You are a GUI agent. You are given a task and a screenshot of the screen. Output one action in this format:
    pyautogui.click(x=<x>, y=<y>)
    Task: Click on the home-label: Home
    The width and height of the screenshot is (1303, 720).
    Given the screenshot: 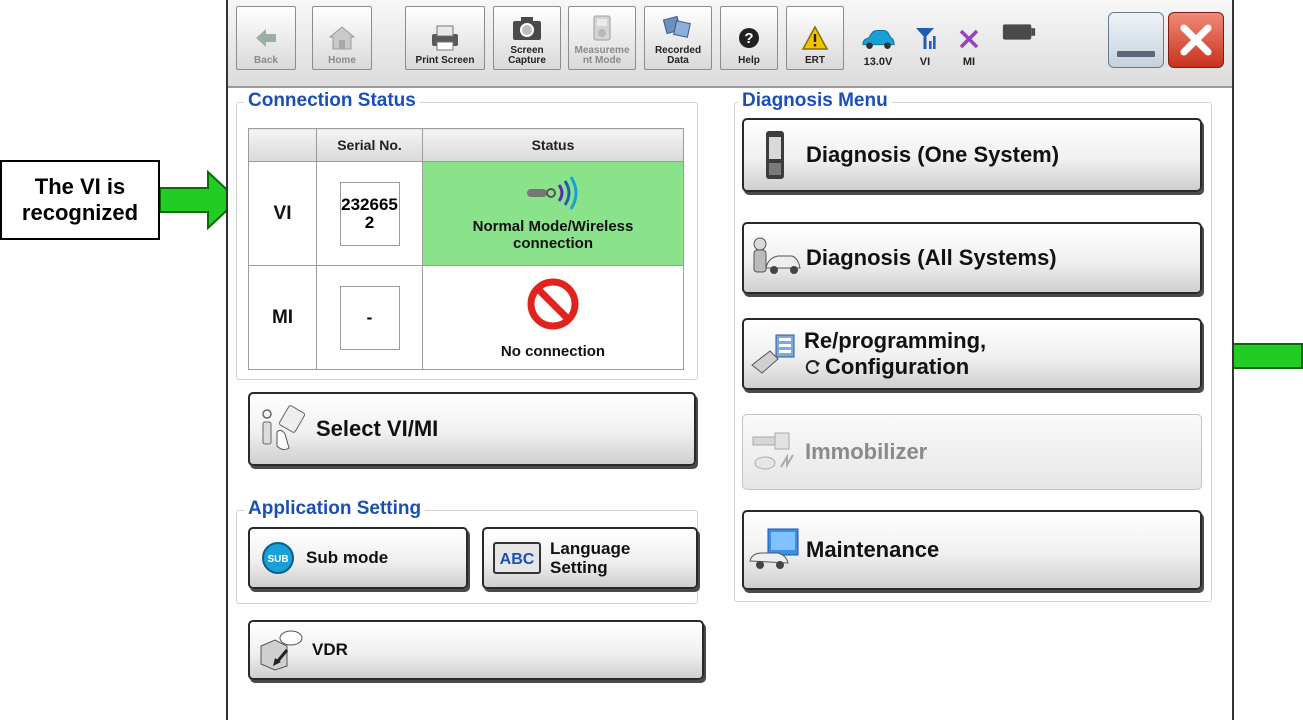 What is the action you would take?
    pyautogui.click(x=342, y=60)
    